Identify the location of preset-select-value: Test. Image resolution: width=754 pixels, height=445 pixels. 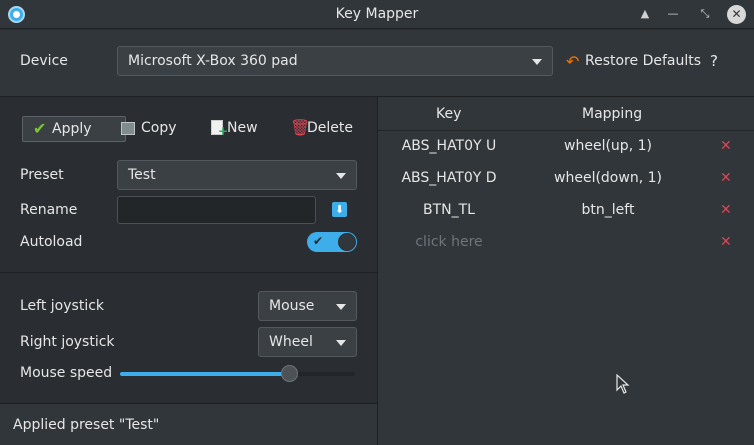
(142, 175).